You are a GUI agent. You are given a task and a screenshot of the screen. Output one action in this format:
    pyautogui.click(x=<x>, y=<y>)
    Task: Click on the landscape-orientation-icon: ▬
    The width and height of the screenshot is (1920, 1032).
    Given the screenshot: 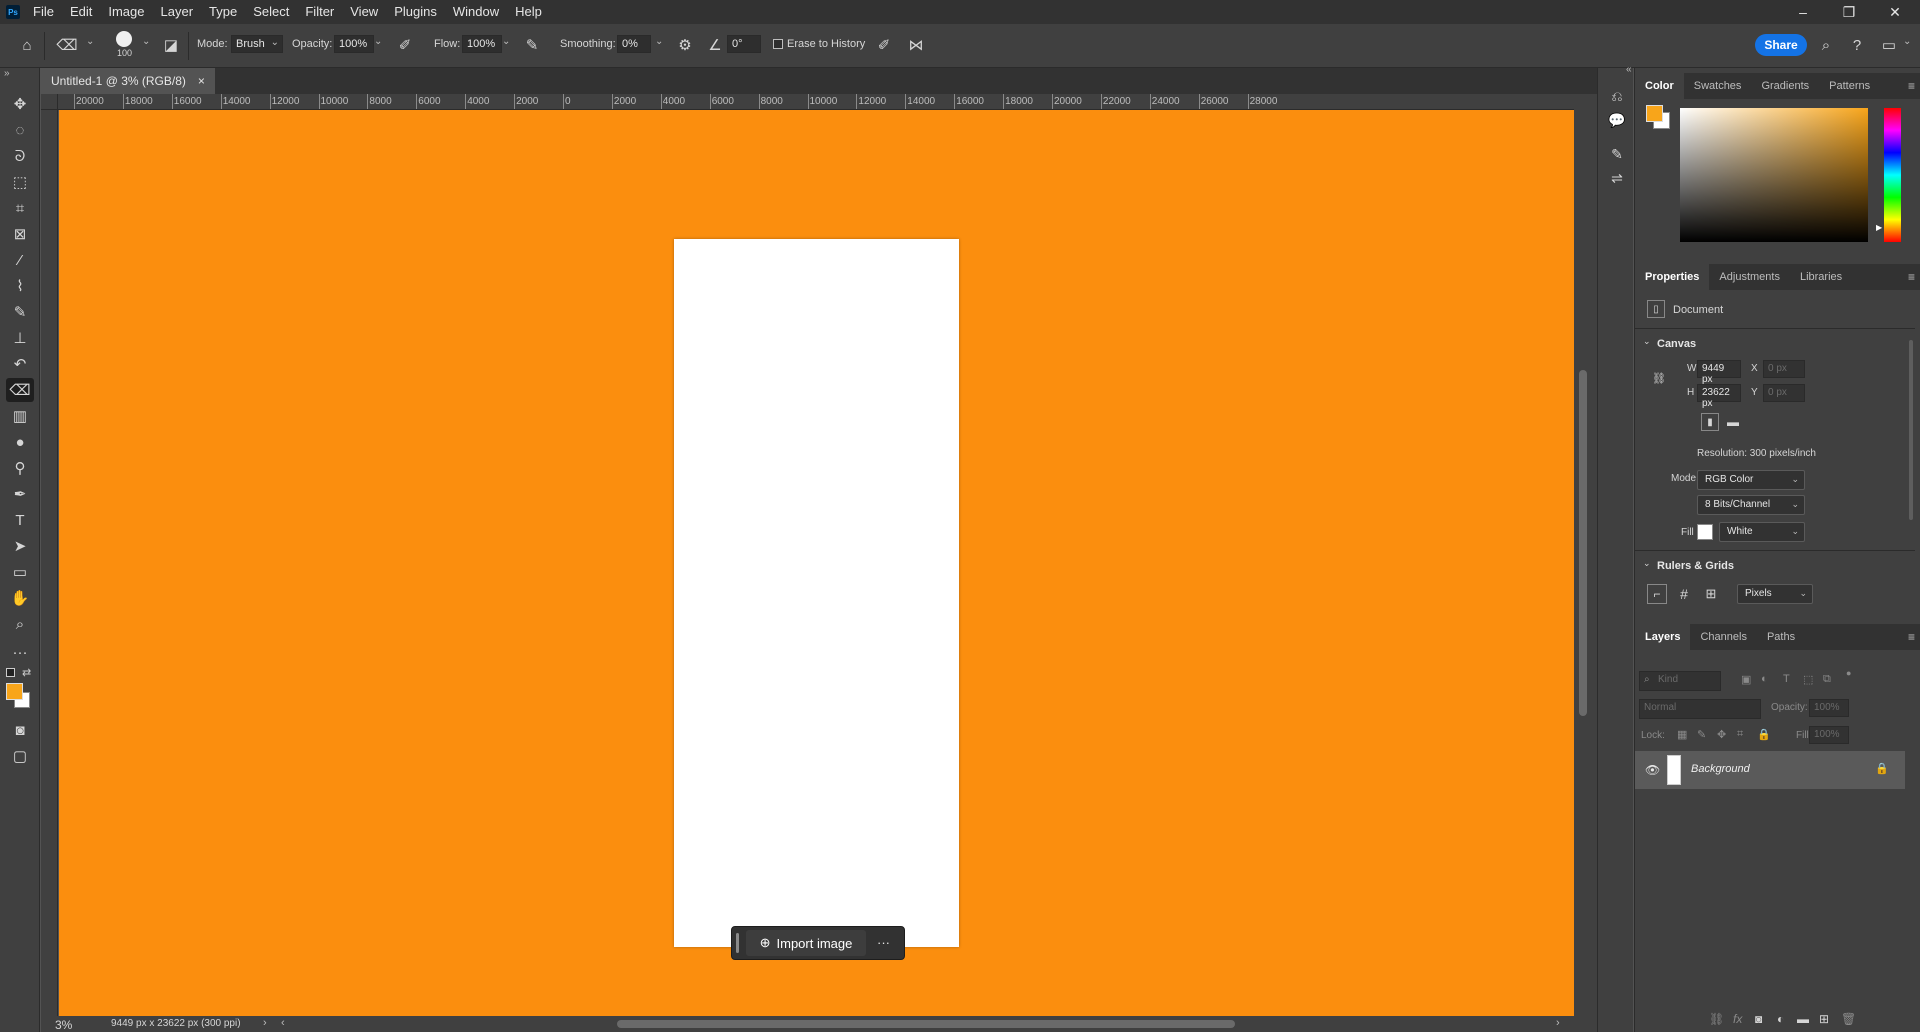 What is the action you would take?
    pyautogui.click(x=1733, y=422)
    